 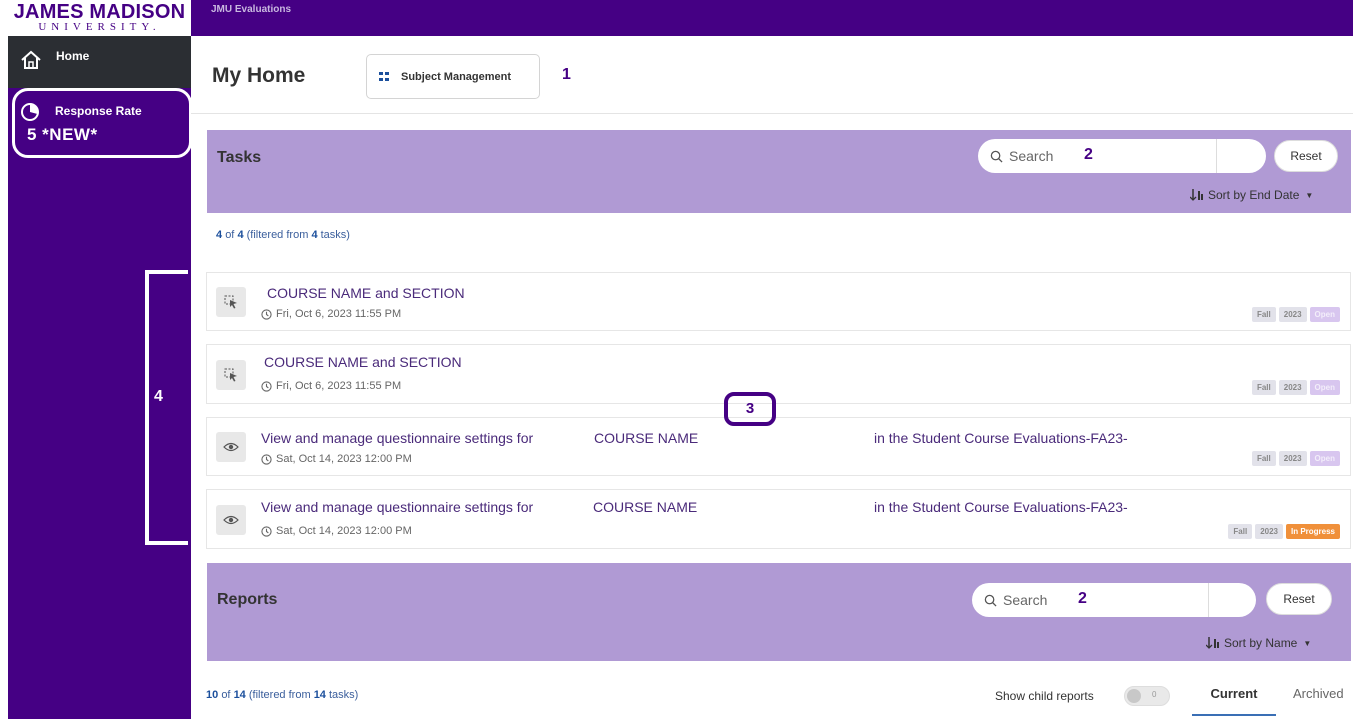 I want to click on tasks-search-input: Search, so click(x=1097, y=156).